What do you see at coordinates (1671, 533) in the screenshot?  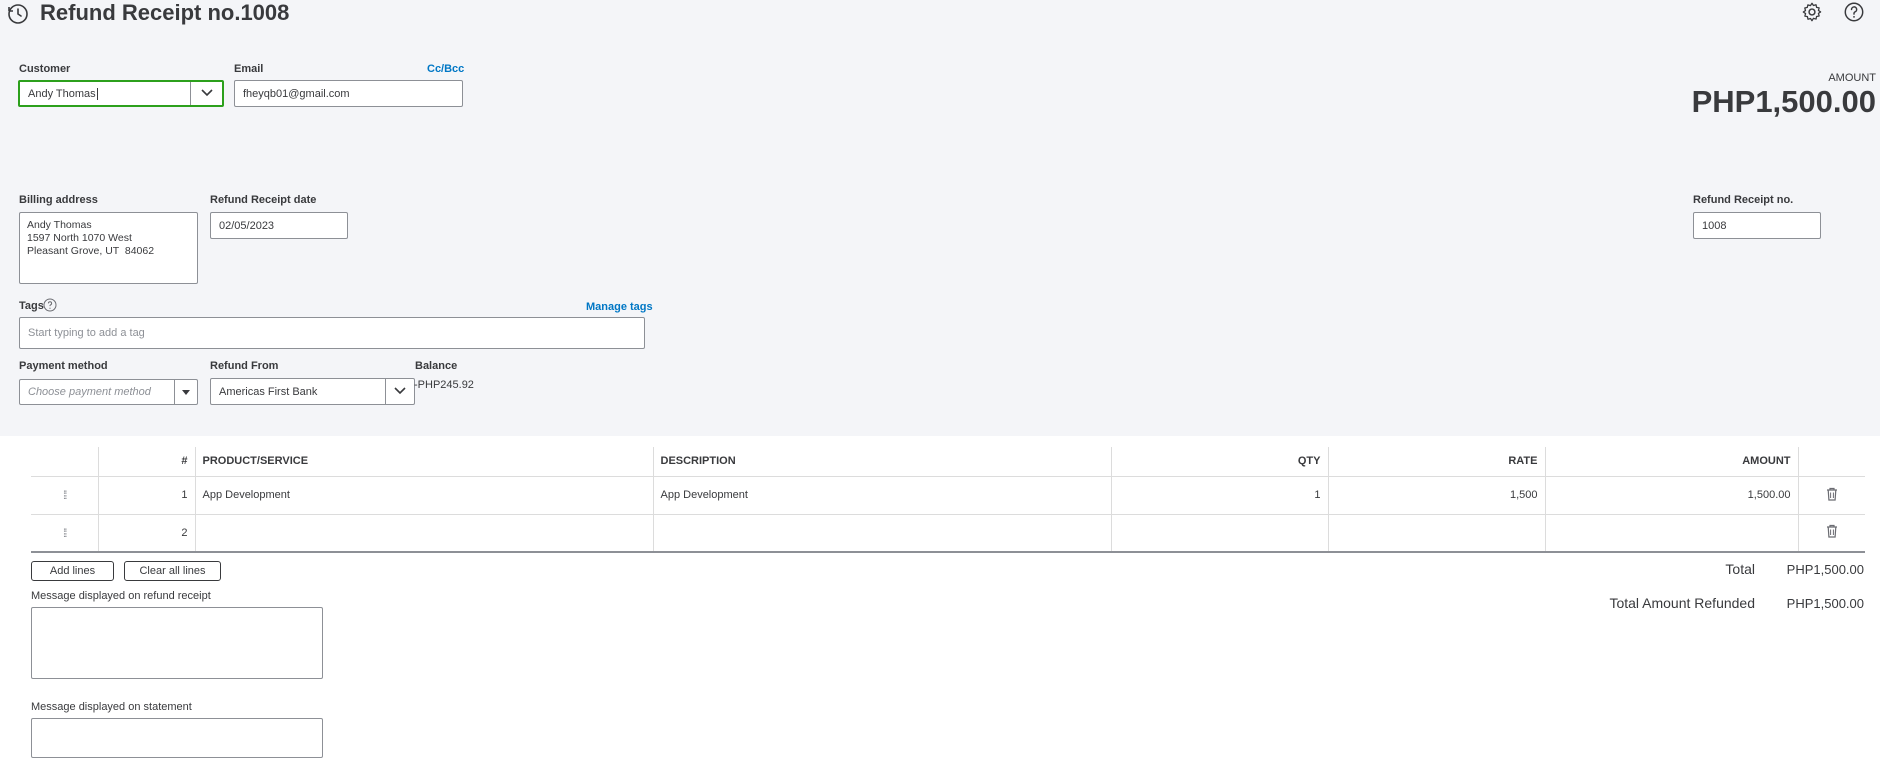 I see `amount-cell` at bounding box center [1671, 533].